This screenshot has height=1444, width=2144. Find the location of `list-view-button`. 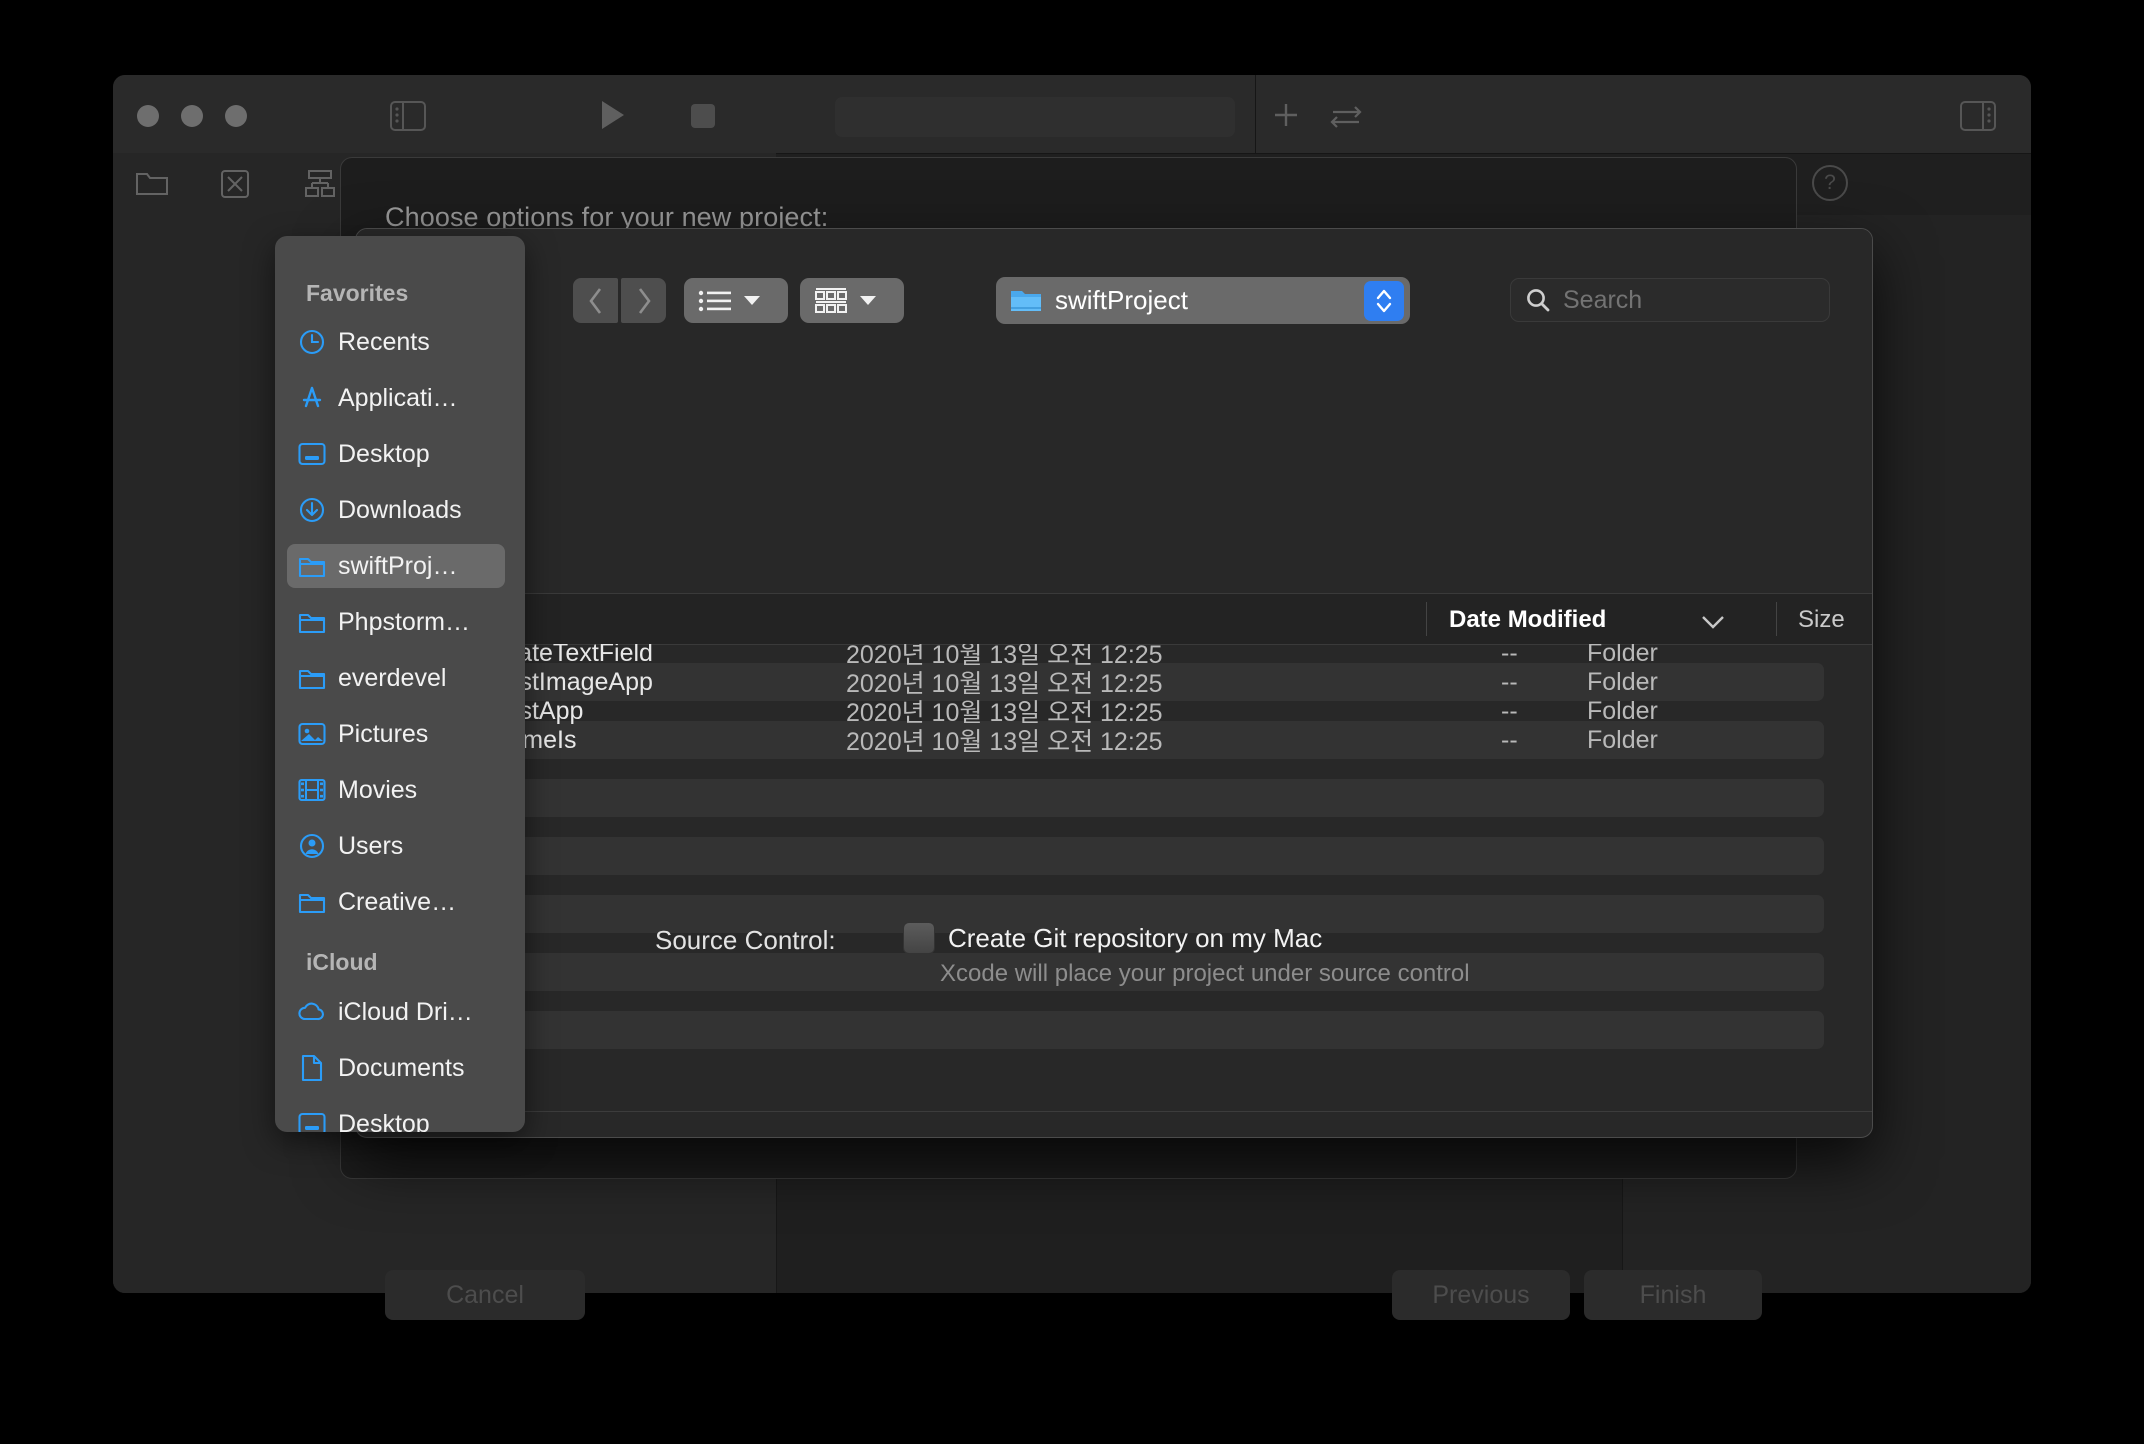

list-view-button is located at coordinates (736, 300).